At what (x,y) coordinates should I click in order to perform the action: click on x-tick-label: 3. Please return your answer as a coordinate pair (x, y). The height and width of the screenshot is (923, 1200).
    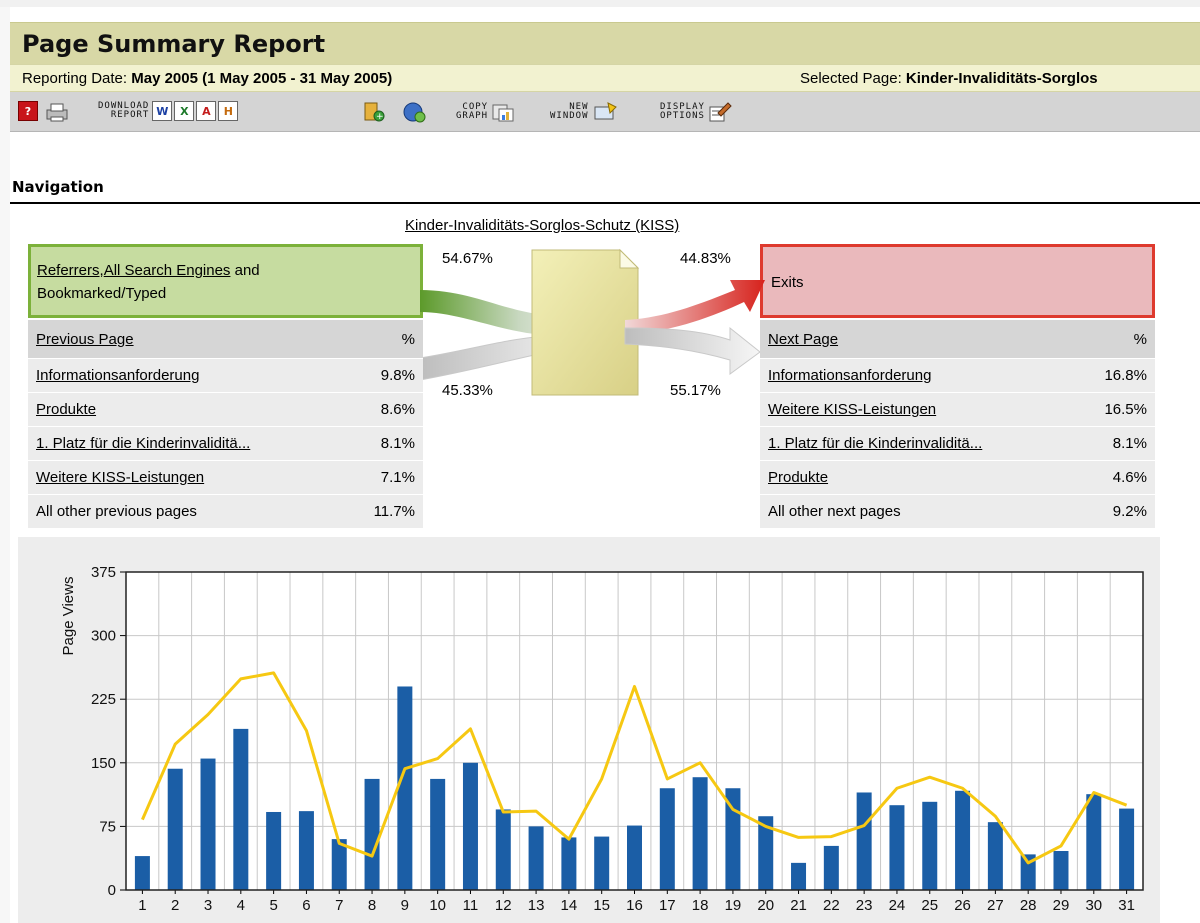
    Looking at the image, I should click on (208, 905).